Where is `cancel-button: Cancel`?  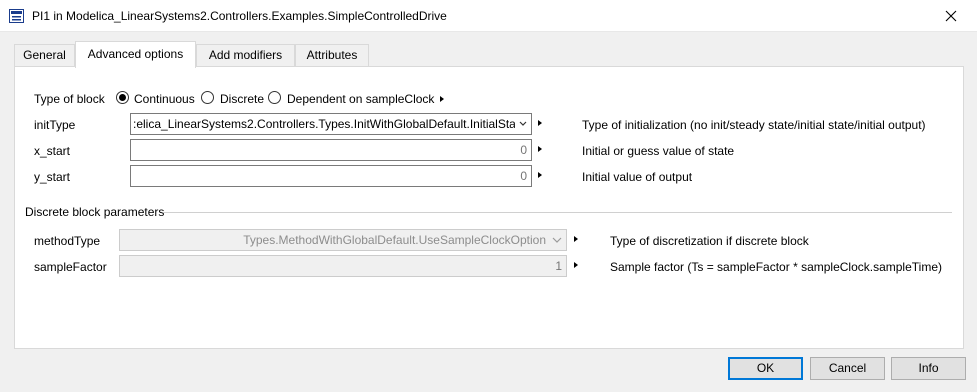 cancel-button: Cancel is located at coordinates (847, 368).